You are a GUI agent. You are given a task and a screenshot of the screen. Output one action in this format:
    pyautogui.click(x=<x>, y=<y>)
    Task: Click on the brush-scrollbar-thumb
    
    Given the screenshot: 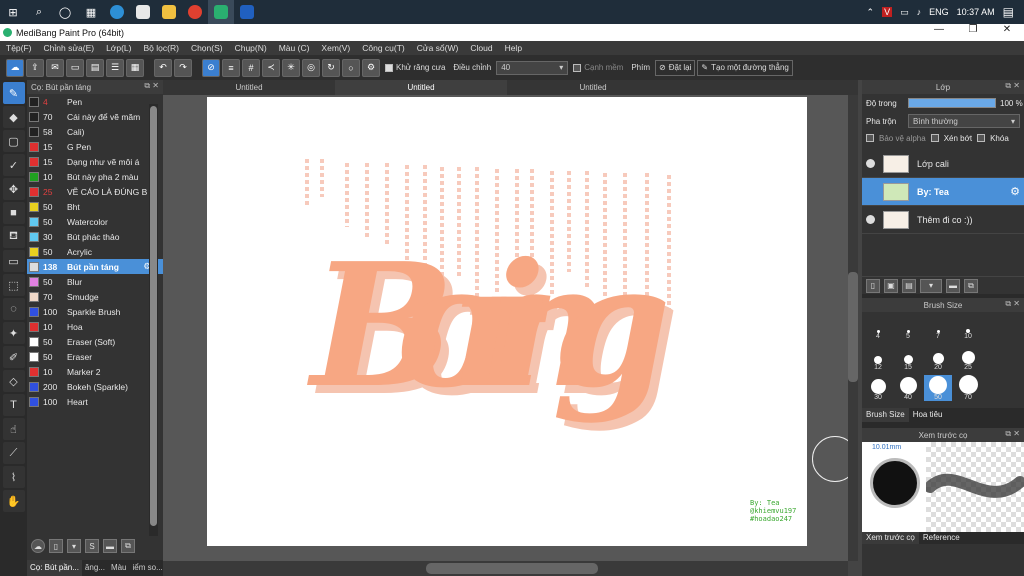 What is the action you would take?
    pyautogui.click(x=153, y=316)
    